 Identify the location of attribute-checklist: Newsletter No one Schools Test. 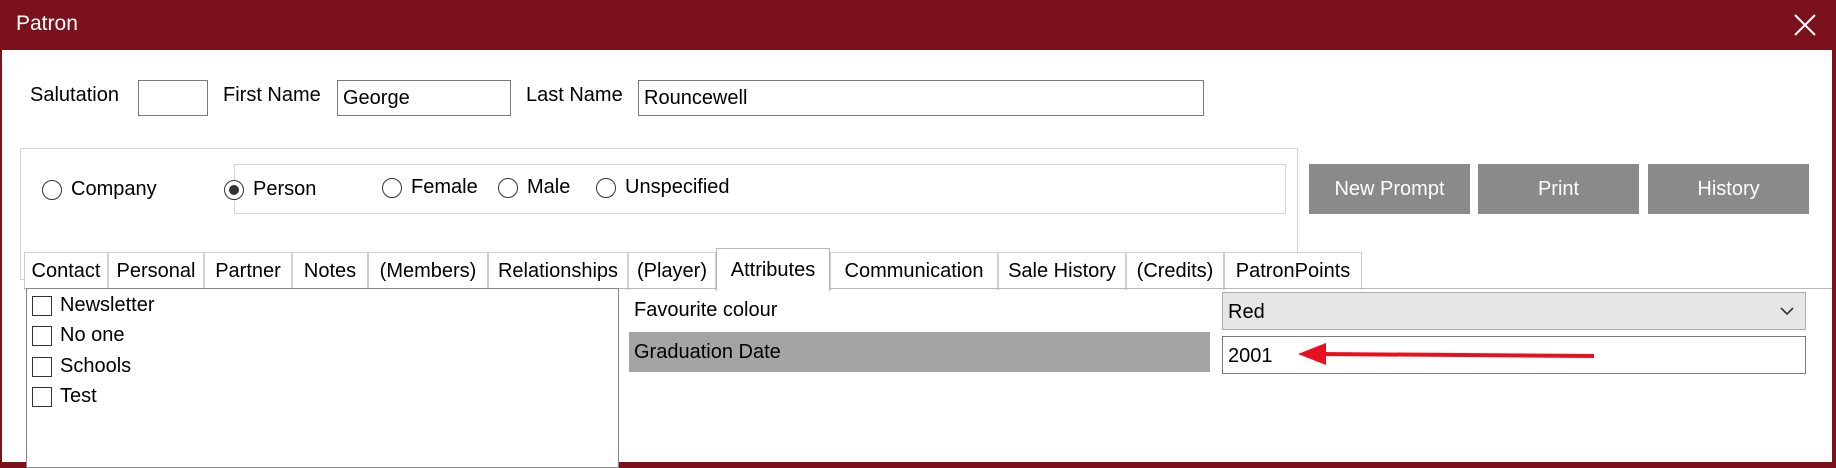
(322, 378).